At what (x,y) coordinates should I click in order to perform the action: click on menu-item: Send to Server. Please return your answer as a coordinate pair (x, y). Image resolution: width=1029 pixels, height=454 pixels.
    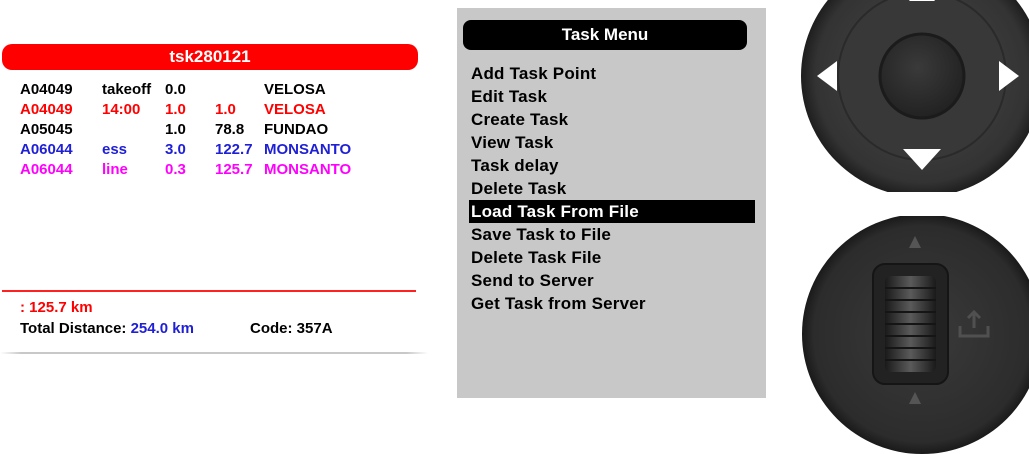
    Looking at the image, I should click on (612, 280).